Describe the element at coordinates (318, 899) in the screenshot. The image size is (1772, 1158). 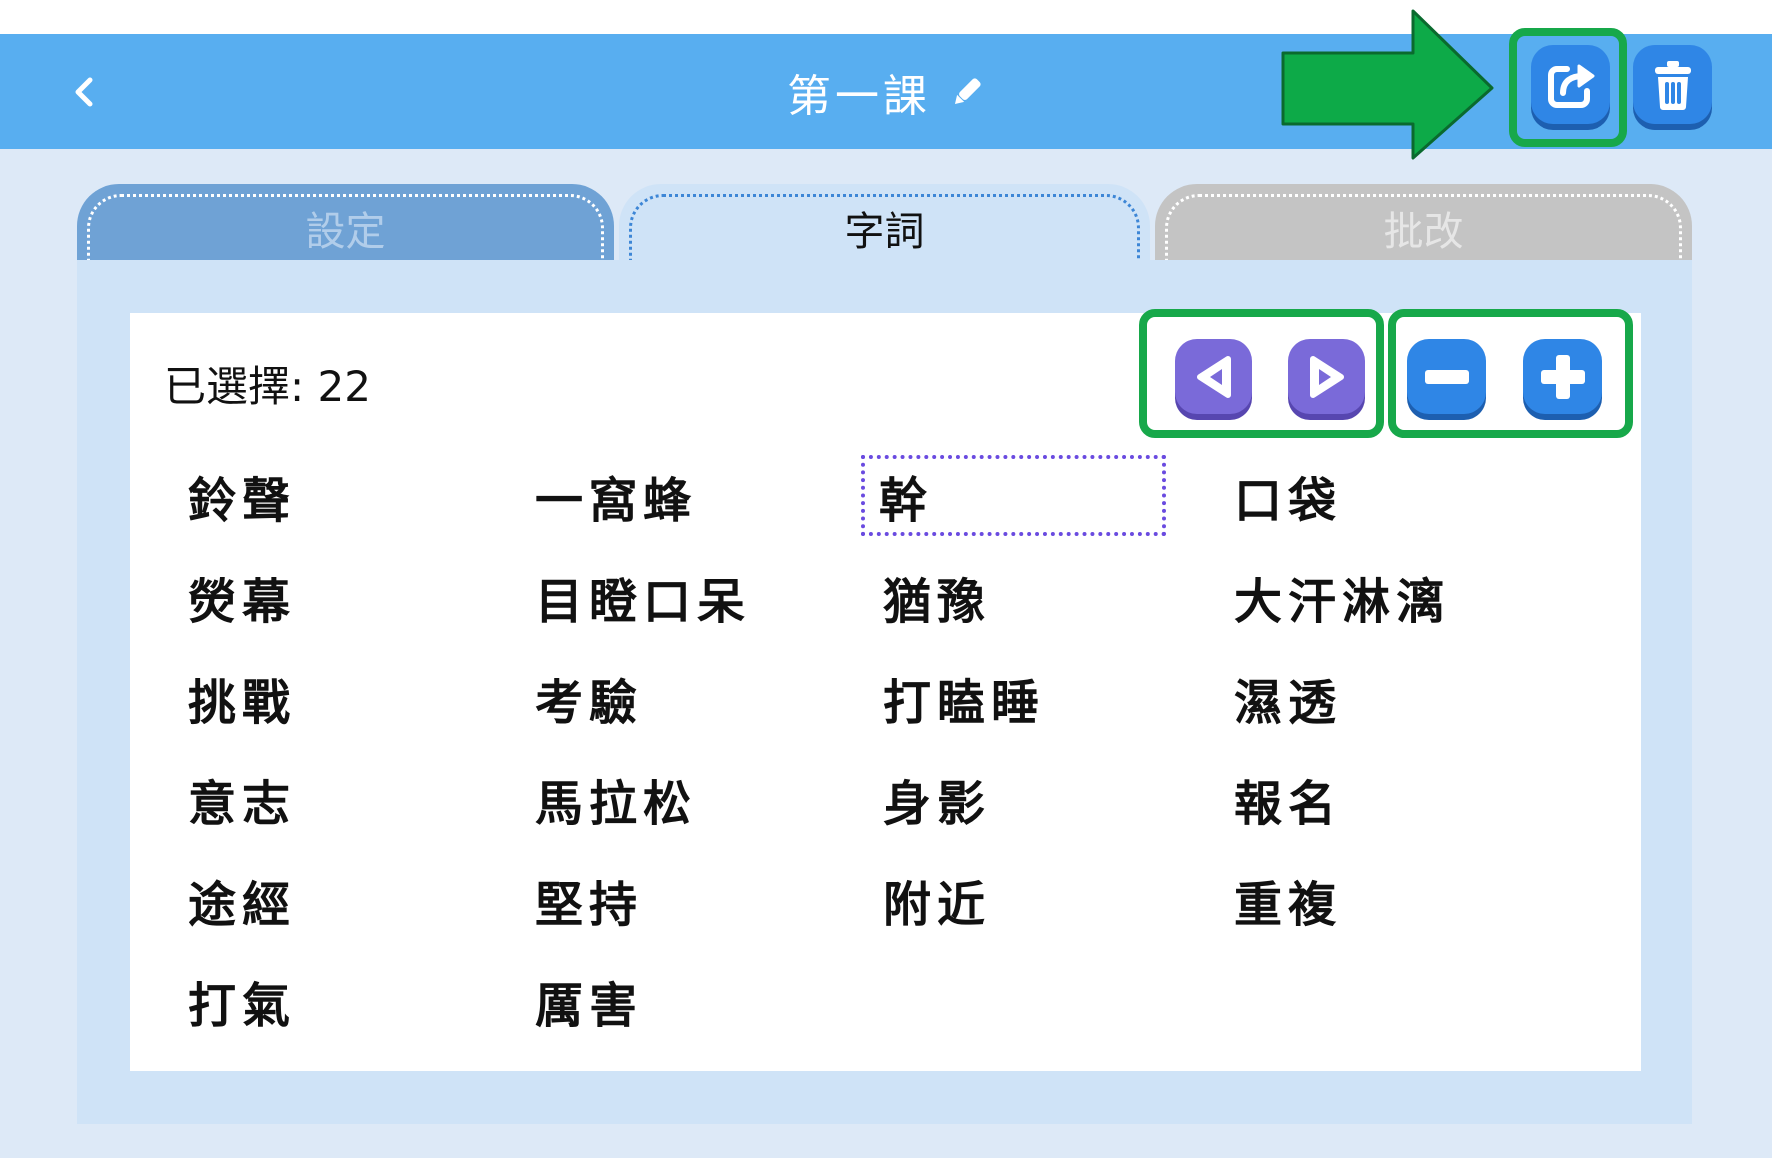
I see `word-item: 途經` at that location.